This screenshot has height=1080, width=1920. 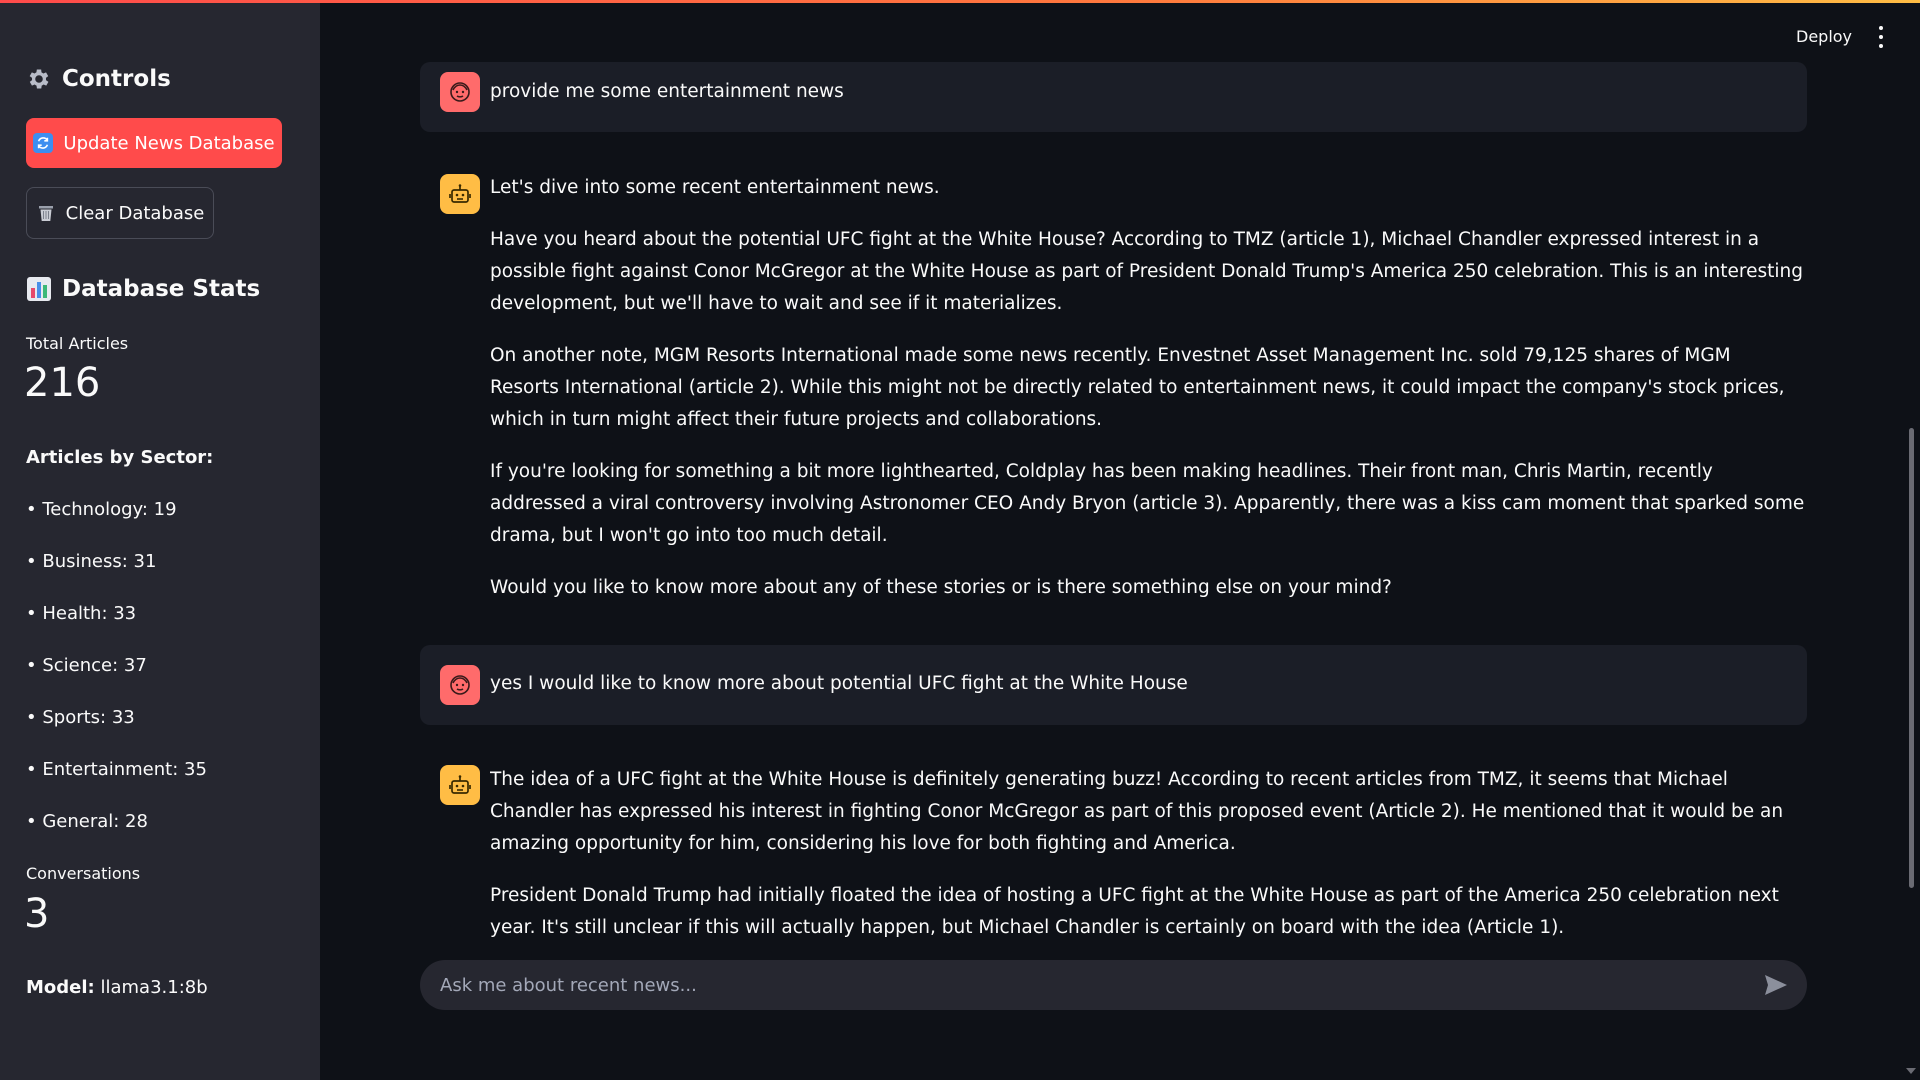 I want to click on chat-input, so click(x=1090, y=985).